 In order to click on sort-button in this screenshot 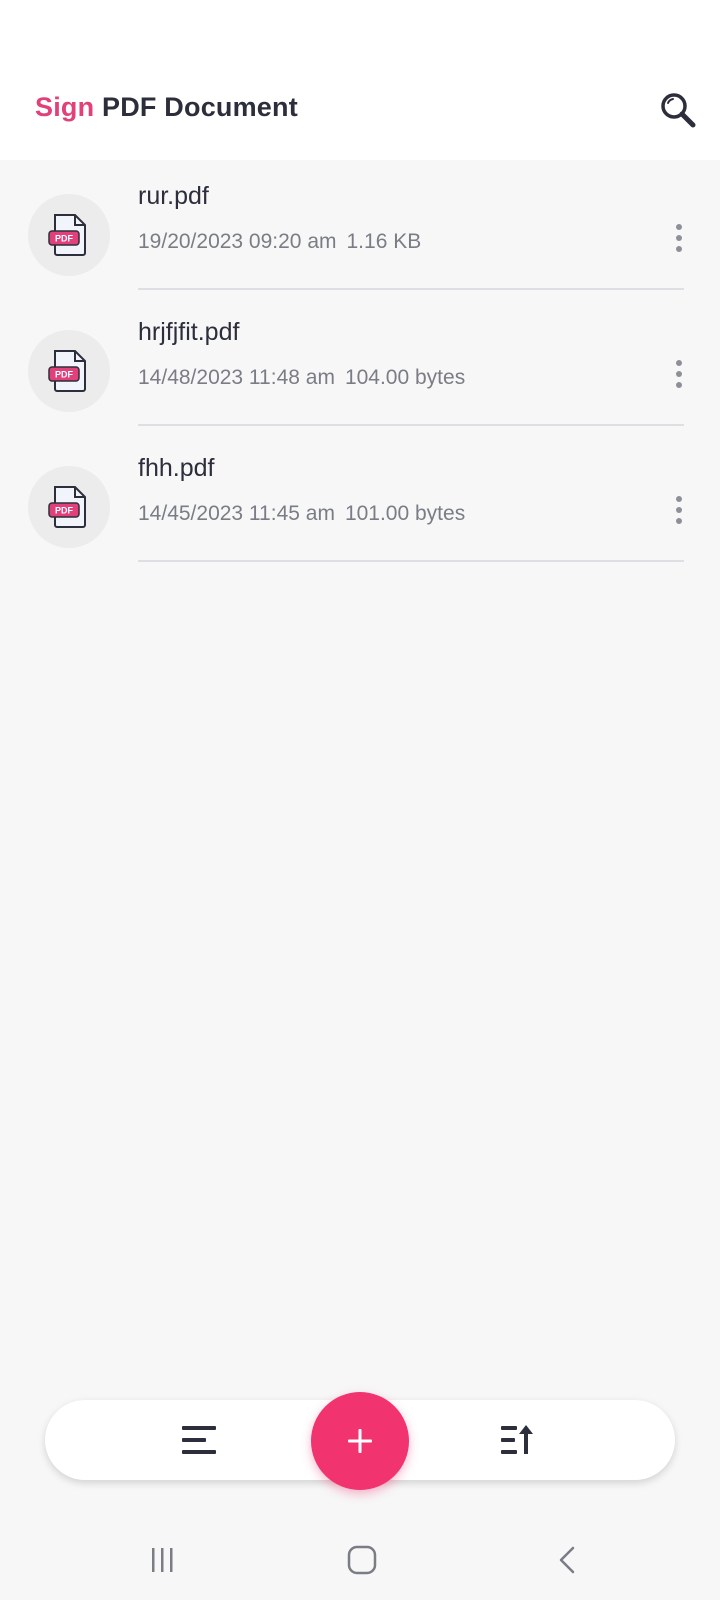, I will do `click(519, 1440)`.